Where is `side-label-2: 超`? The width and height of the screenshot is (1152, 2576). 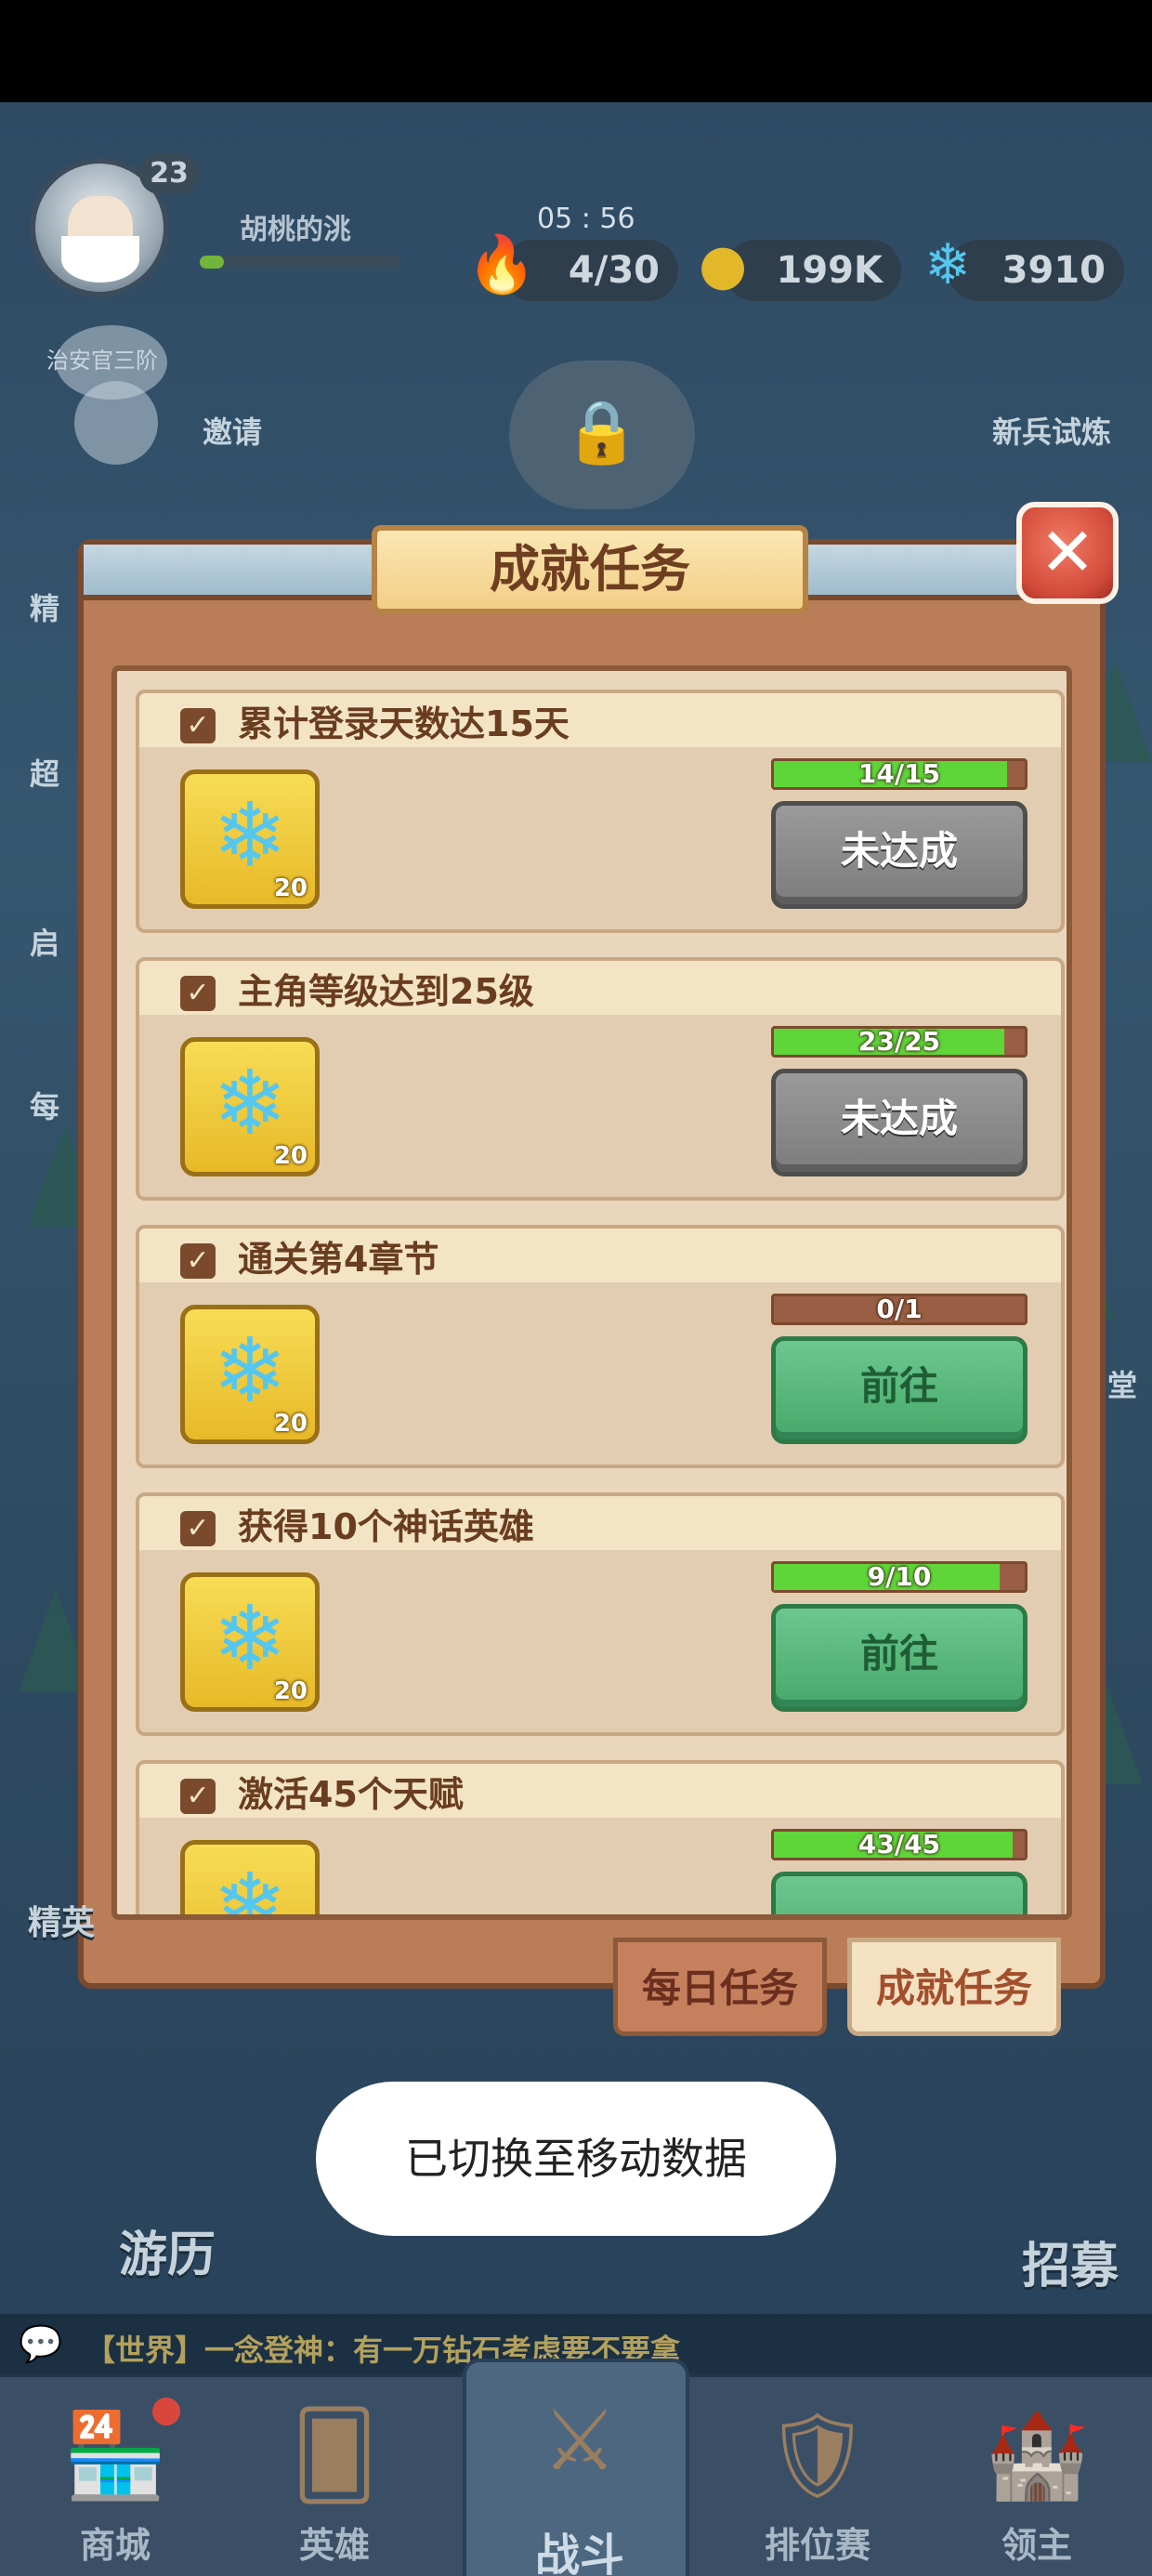
side-label-2: 超 is located at coordinates (44, 772).